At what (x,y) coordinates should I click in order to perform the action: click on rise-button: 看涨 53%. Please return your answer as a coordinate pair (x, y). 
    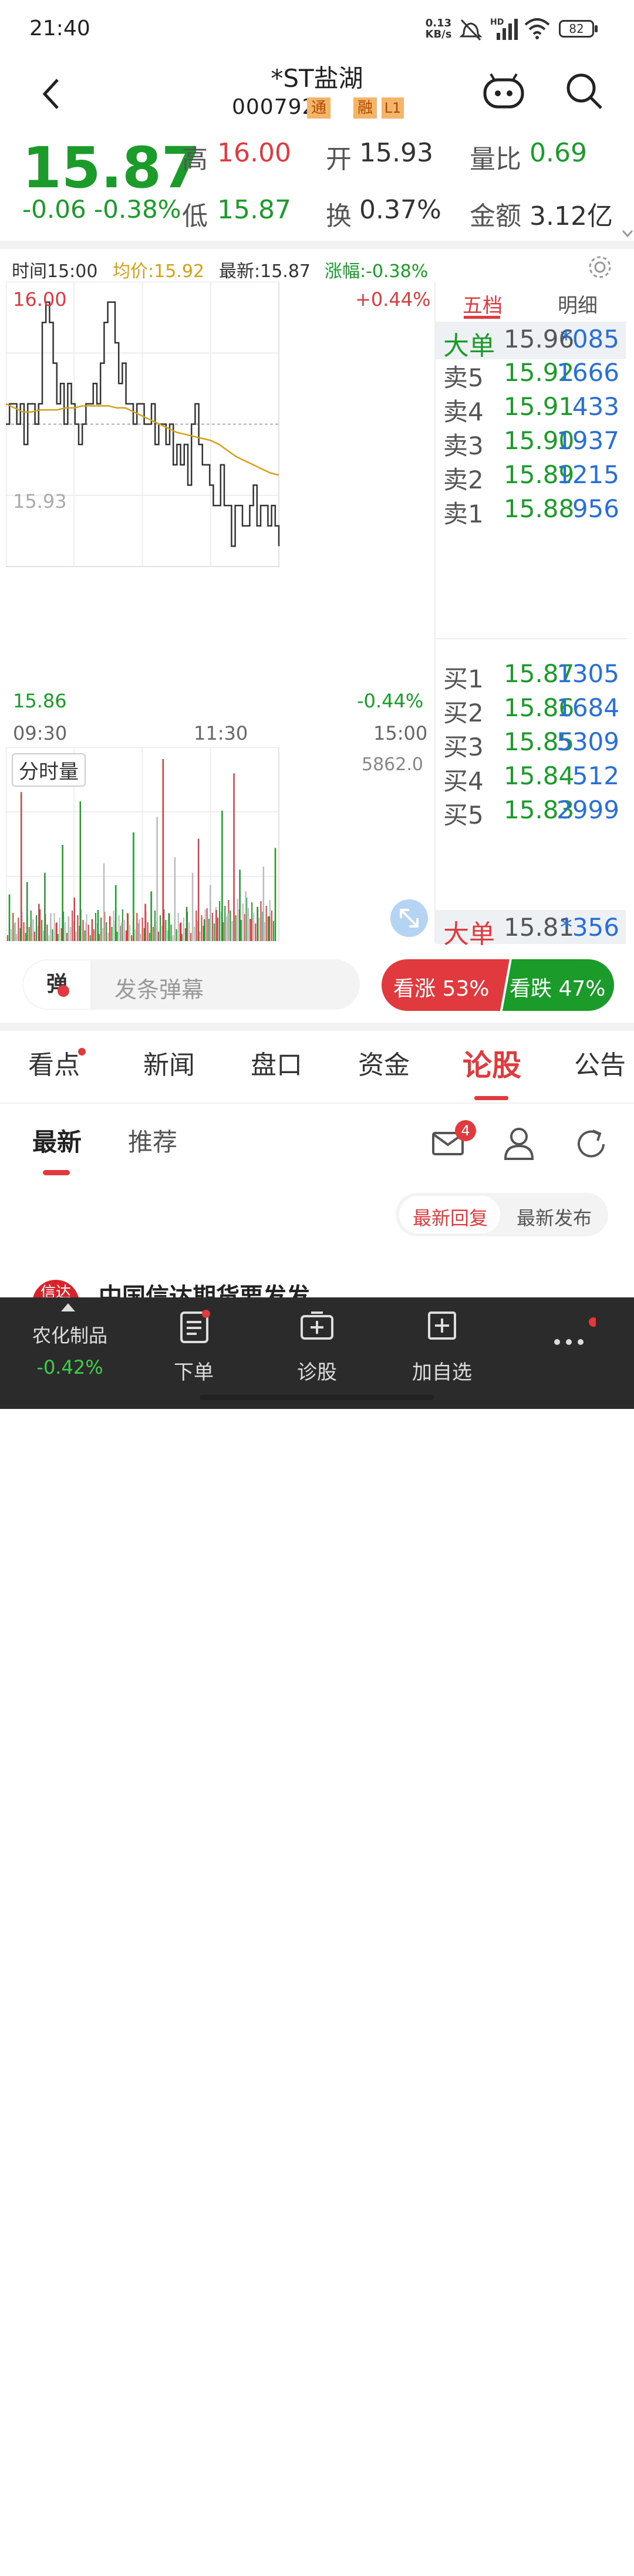
    Looking at the image, I should click on (441, 987).